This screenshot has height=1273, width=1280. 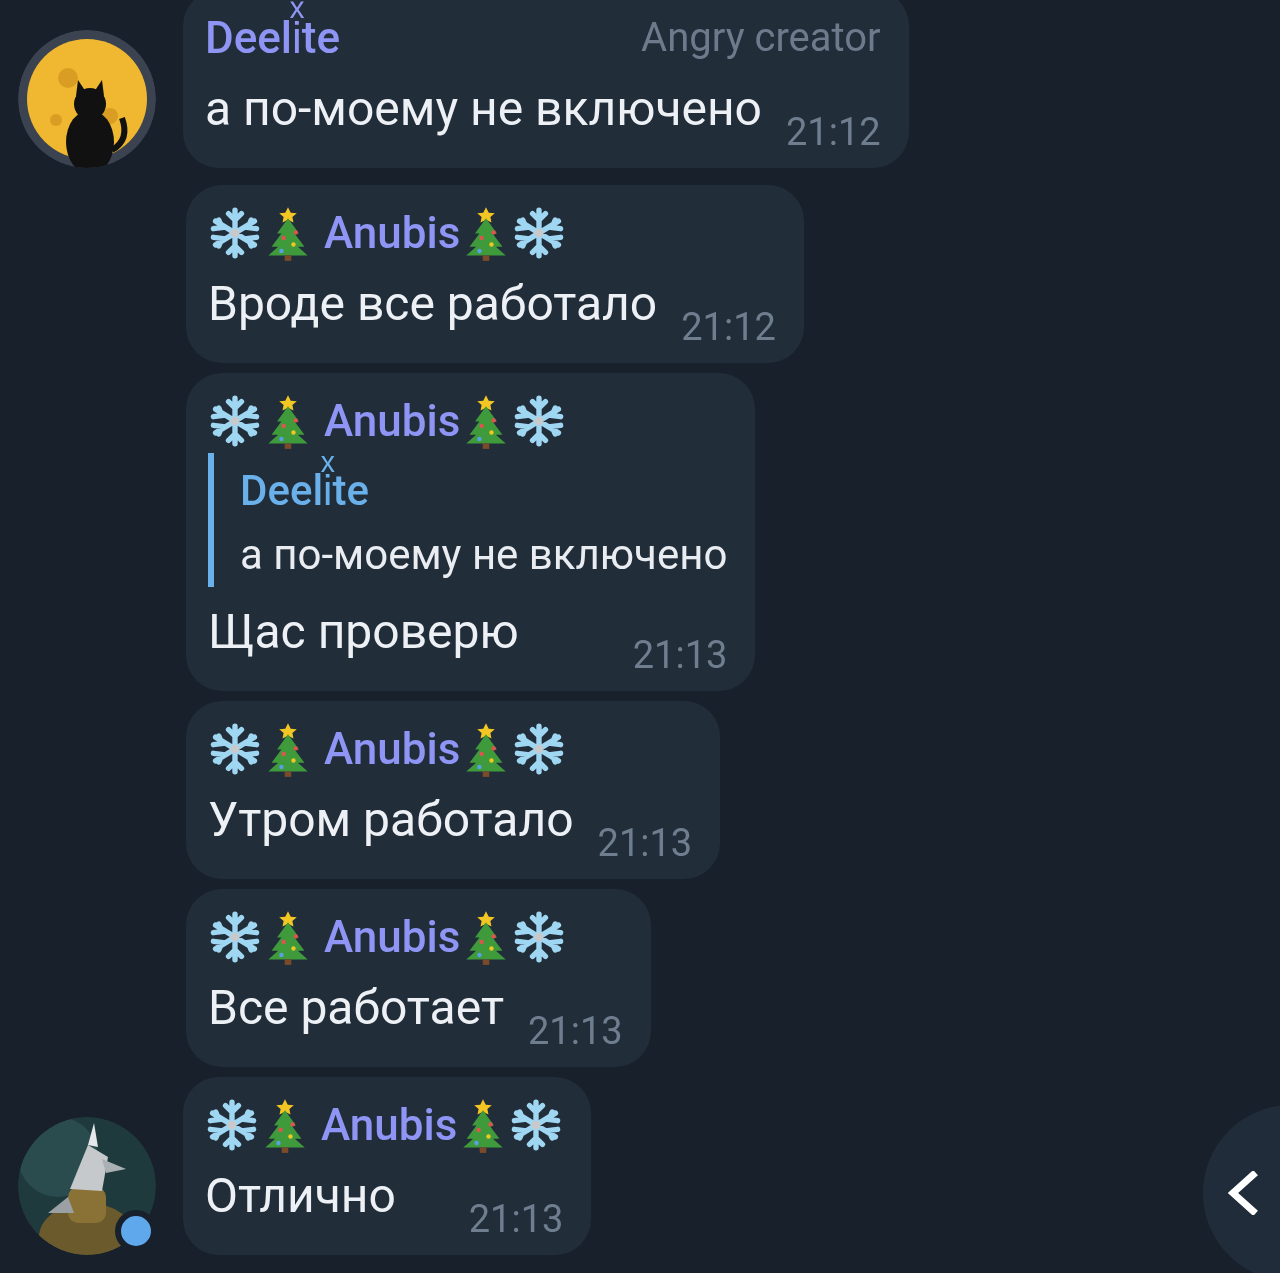 What do you see at coordinates (483, 109) in the screenshot?
I see `message-text: а по-моему не включено` at bounding box center [483, 109].